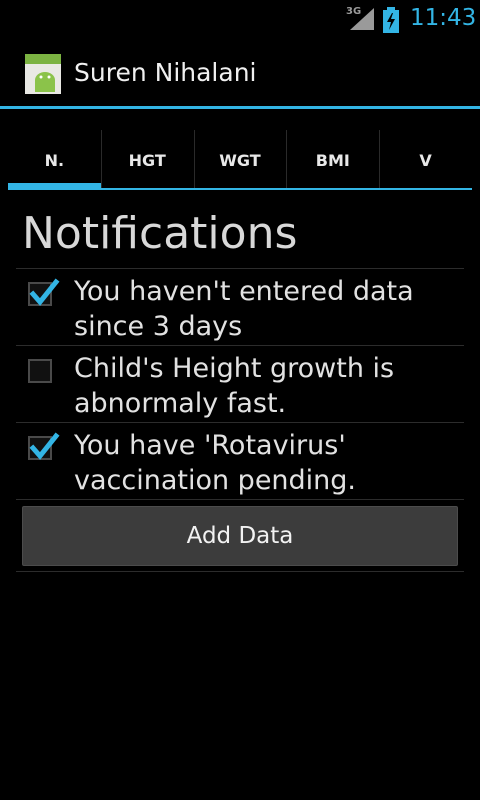 This screenshot has height=800, width=480. What do you see at coordinates (240, 19) in the screenshot?
I see `status-bar: 3G 11:43` at bounding box center [240, 19].